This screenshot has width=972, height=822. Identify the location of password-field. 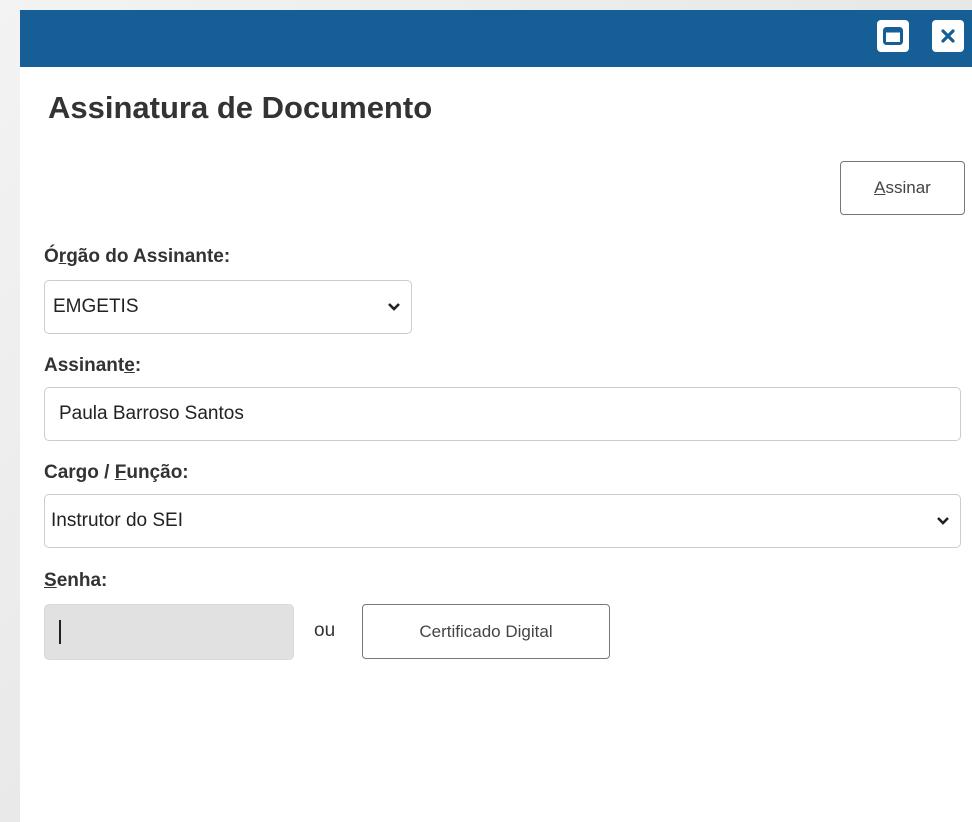
(169, 632).